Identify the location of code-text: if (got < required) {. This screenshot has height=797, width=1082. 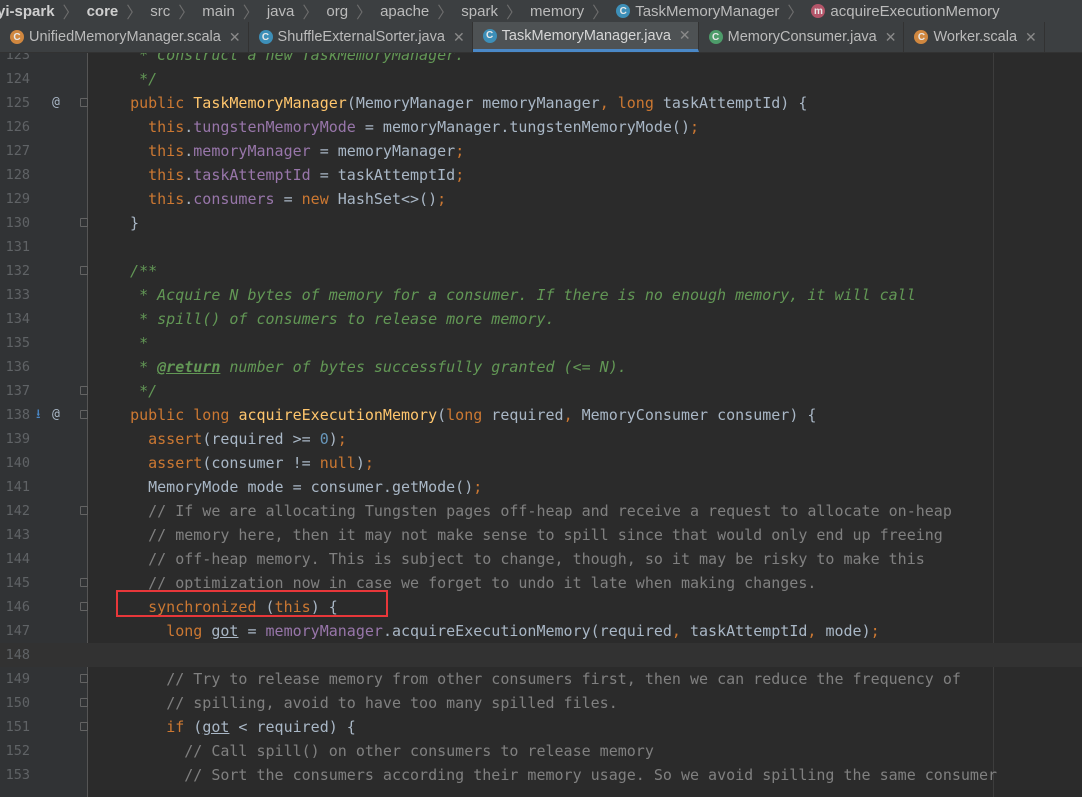
(234, 727).